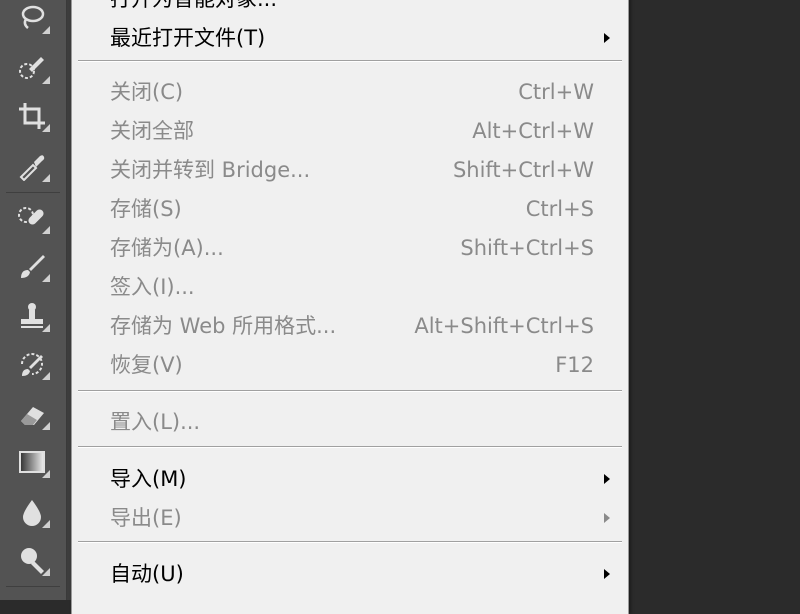 This screenshot has width=800, height=614. I want to click on menu-item-shortcut: F12, so click(574, 365).